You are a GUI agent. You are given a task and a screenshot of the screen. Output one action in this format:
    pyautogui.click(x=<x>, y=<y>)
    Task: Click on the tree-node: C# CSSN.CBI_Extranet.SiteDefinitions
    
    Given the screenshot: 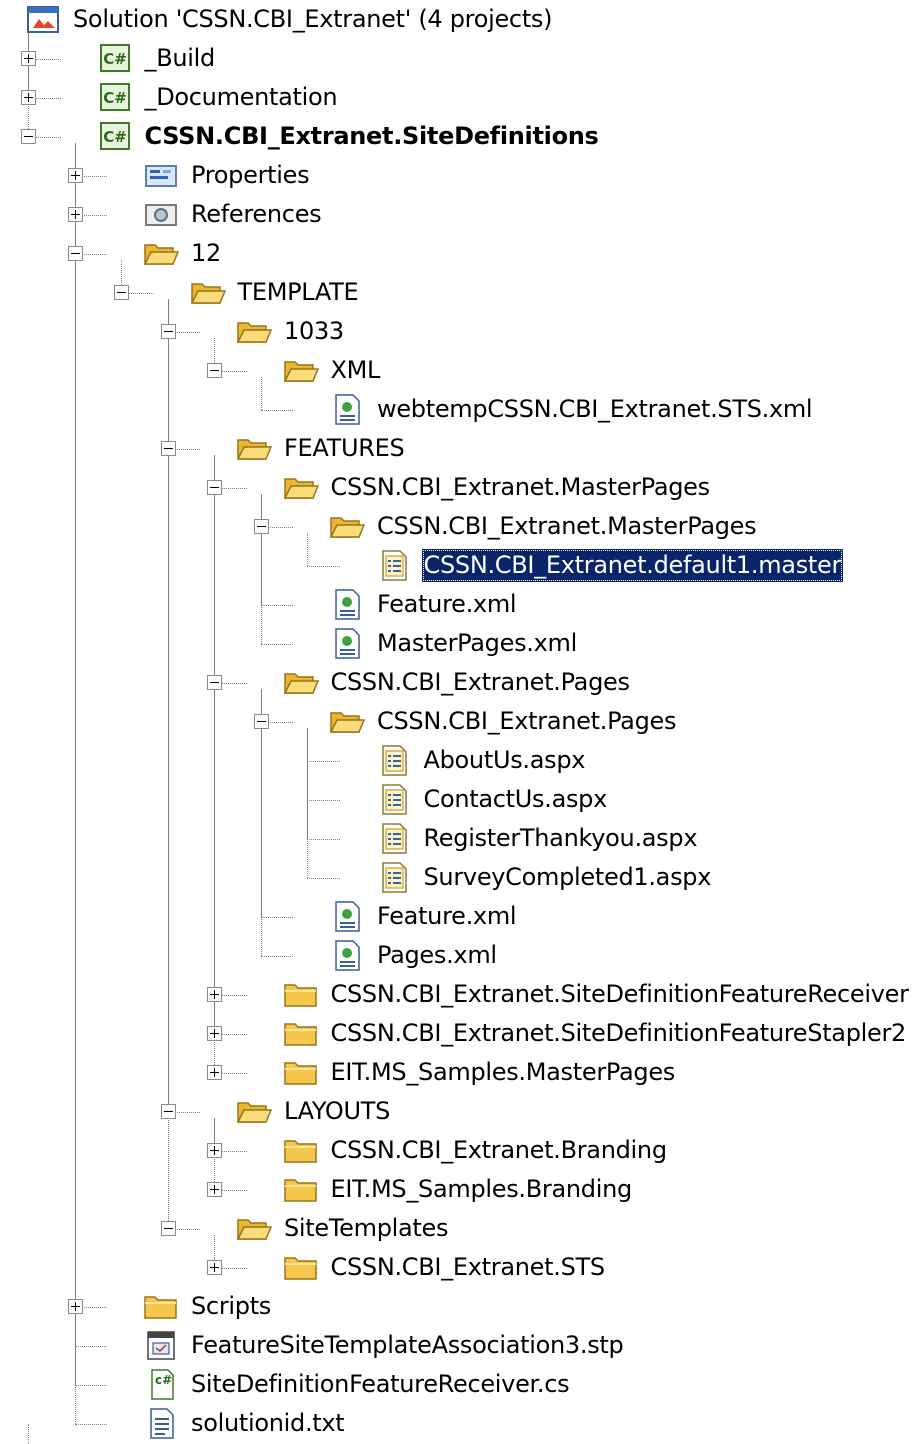 What is the action you would take?
    pyautogui.click(x=456, y=136)
    